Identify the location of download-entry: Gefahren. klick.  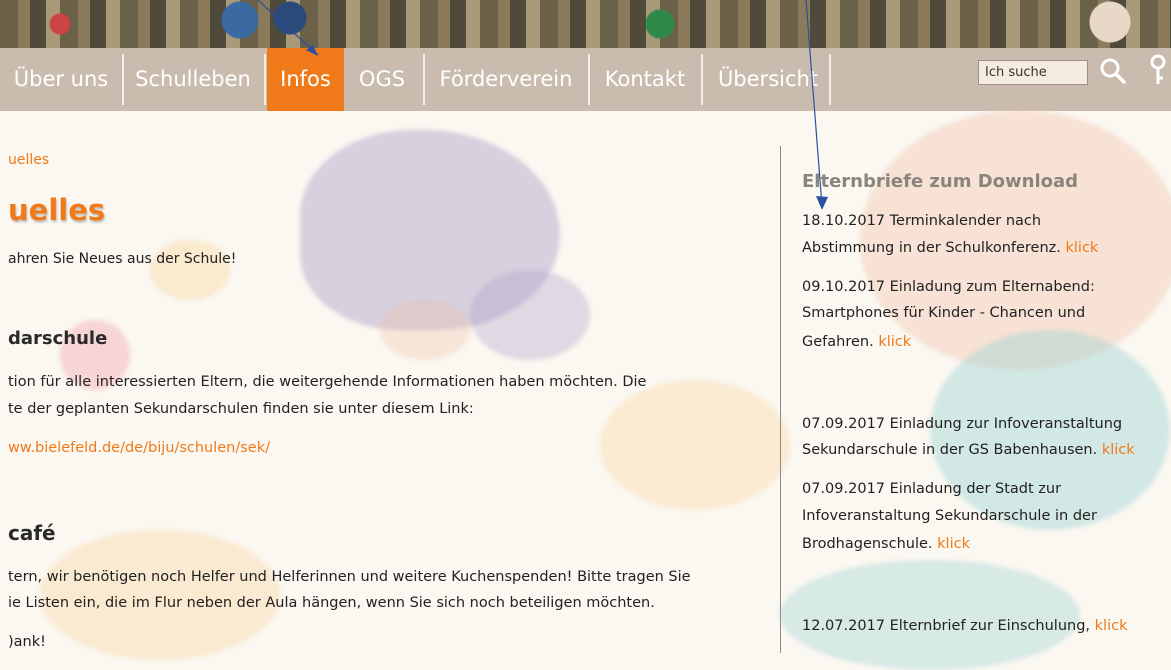
(856, 342).